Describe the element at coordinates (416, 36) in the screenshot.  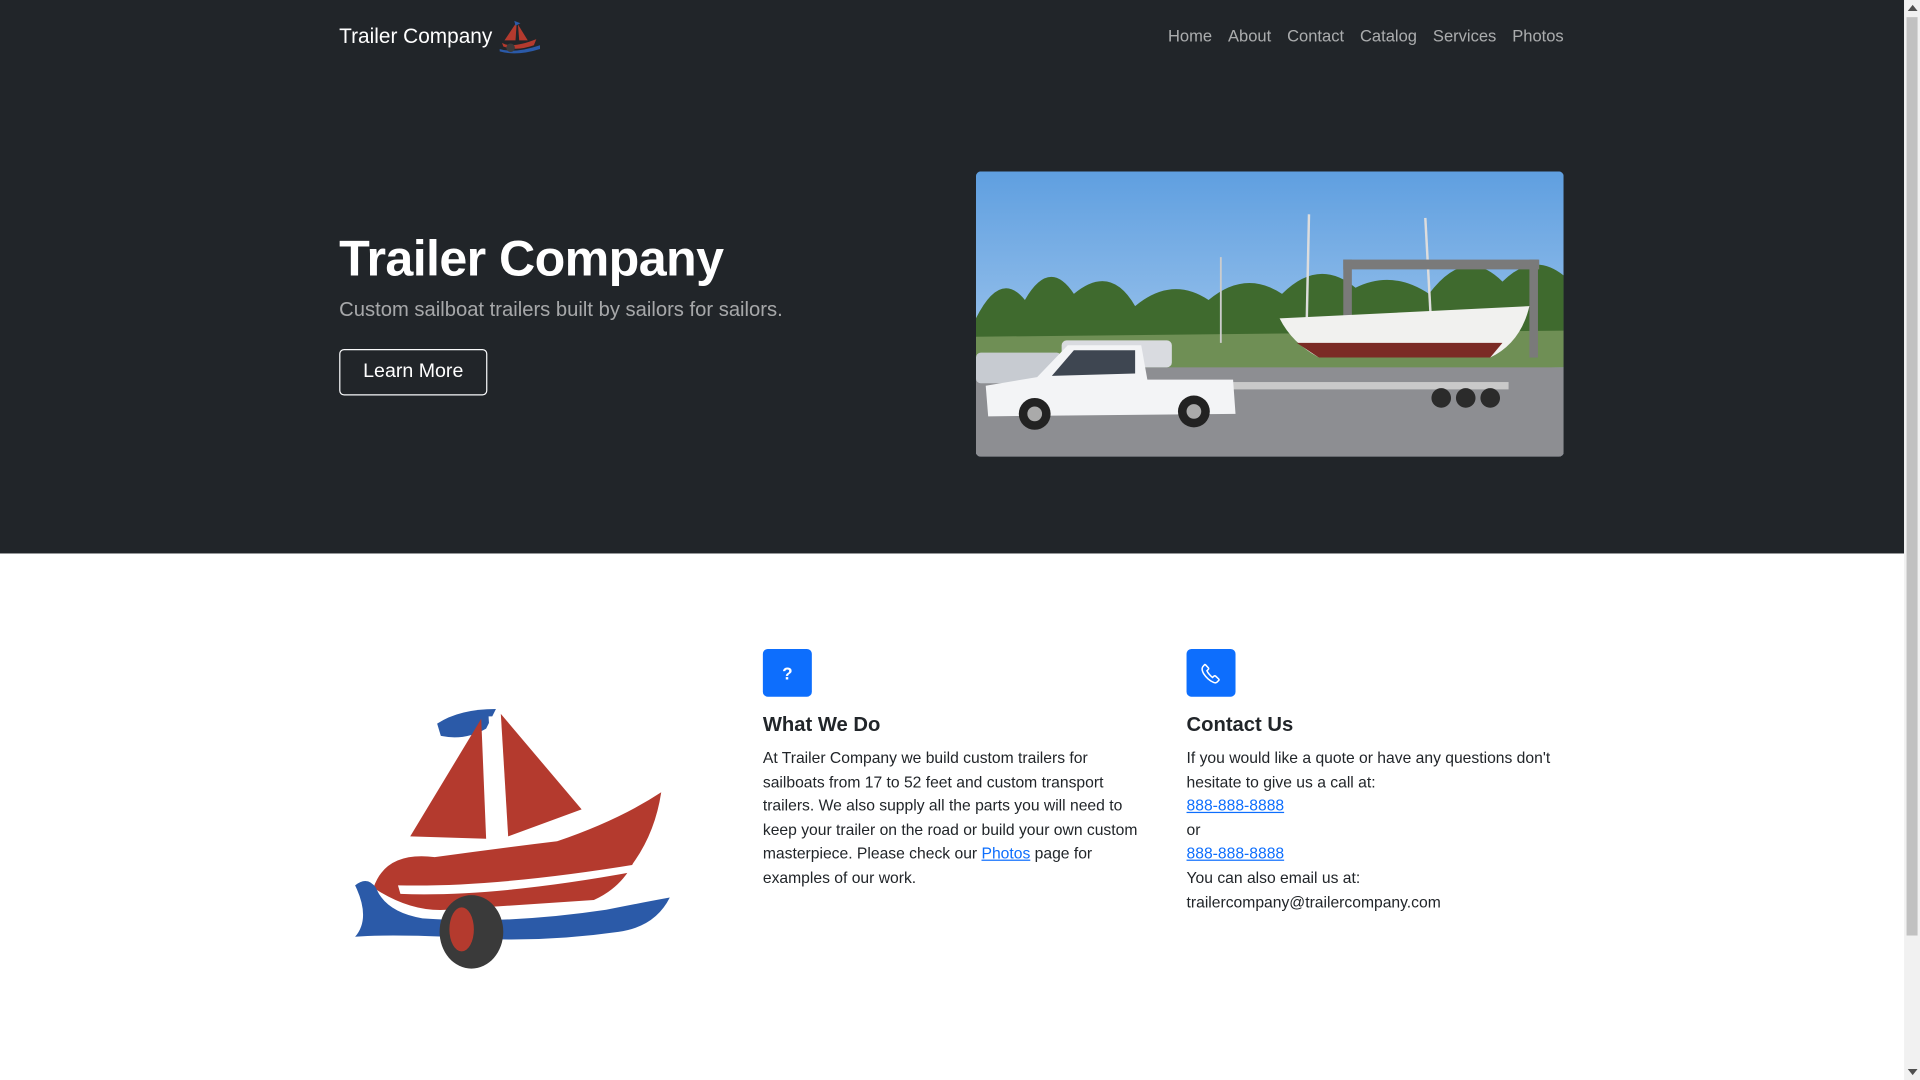
I see `brand-name: Trailer Company` at that location.